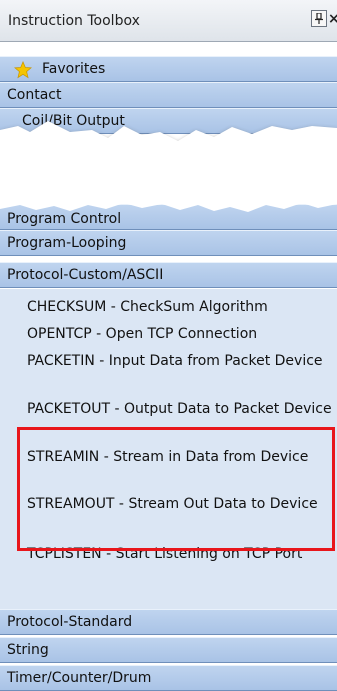  Describe the element at coordinates (67, 243) in the screenshot. I see `category-label: Program-Looping` at that location.